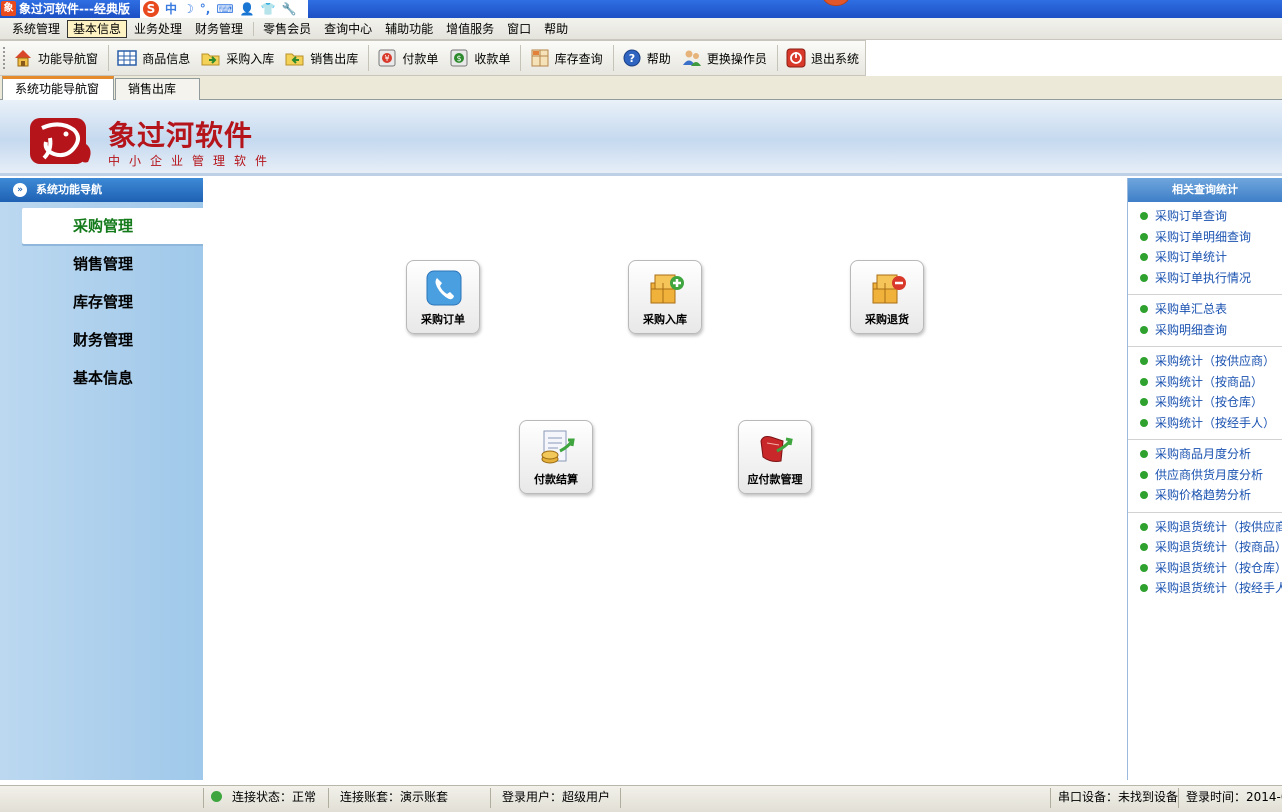 This screenshot has height=812, width=1282. I want to click on link-return-by-product: 采购退货统计（按商品）, so click(1205, 547).